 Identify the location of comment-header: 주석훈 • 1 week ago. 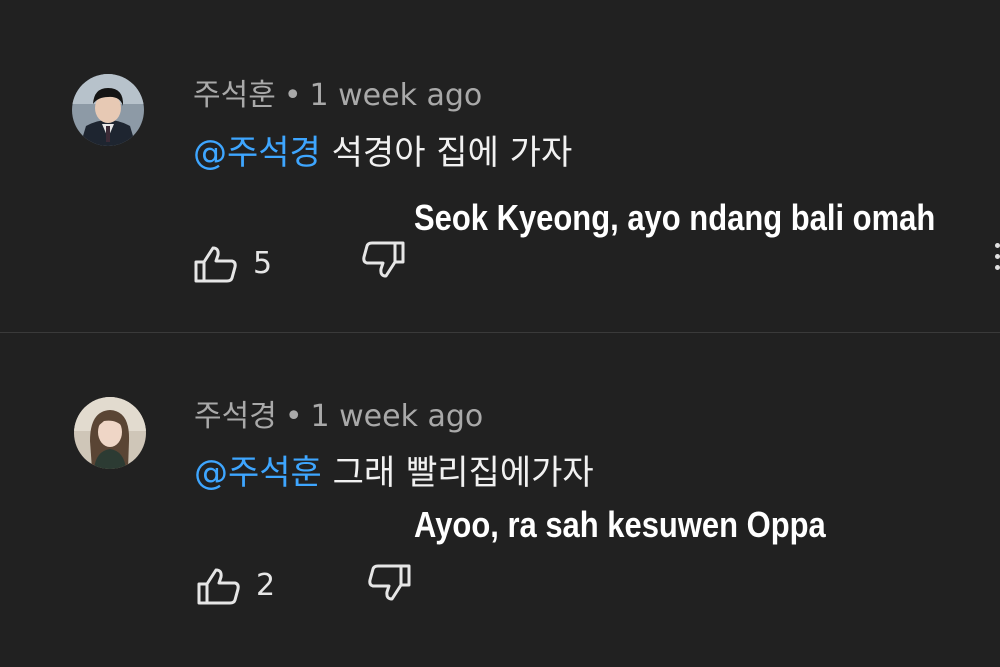
(337, 96).